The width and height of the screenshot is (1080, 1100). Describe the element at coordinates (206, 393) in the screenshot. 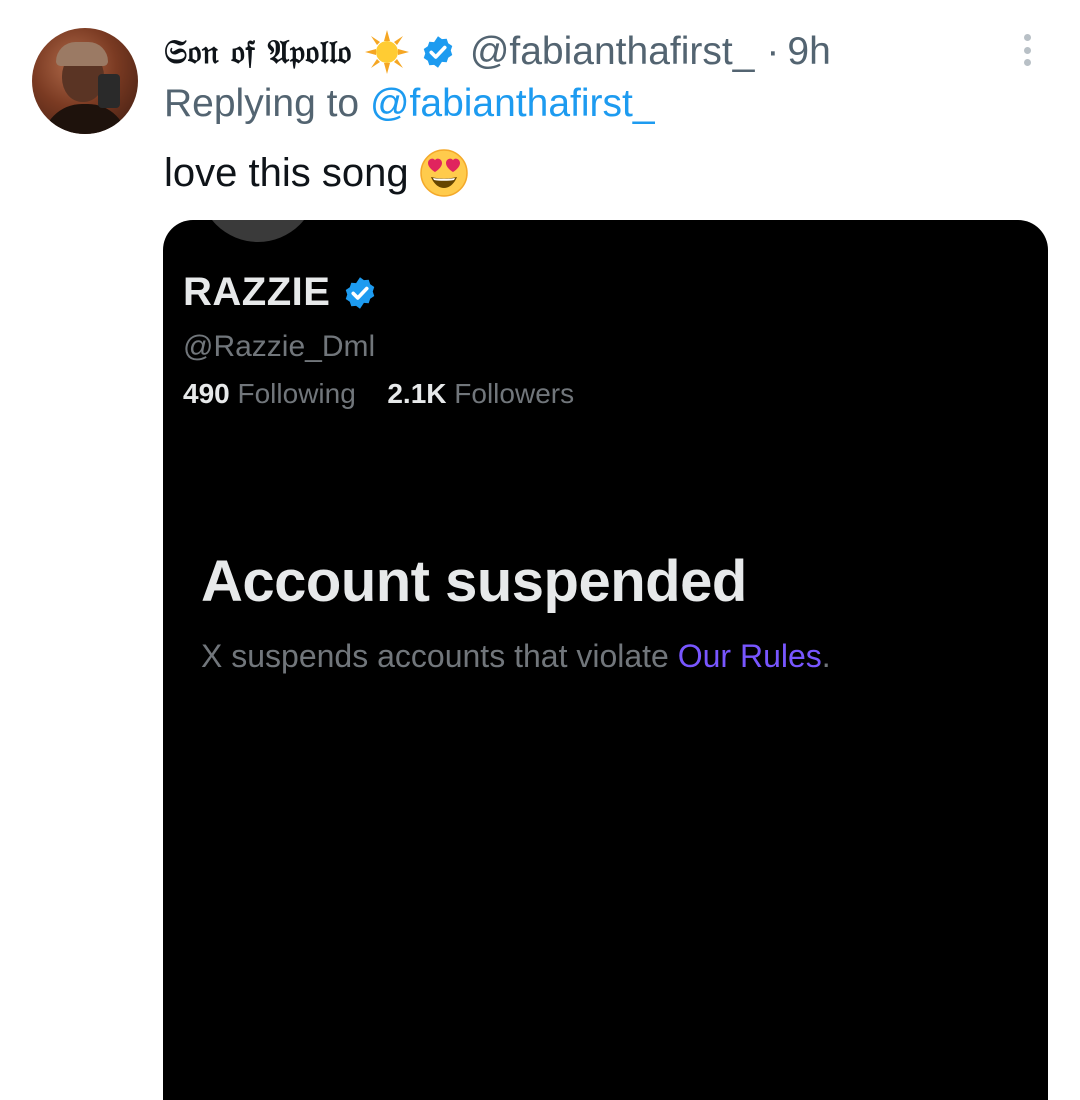

I see `following-count: 490` at that location.